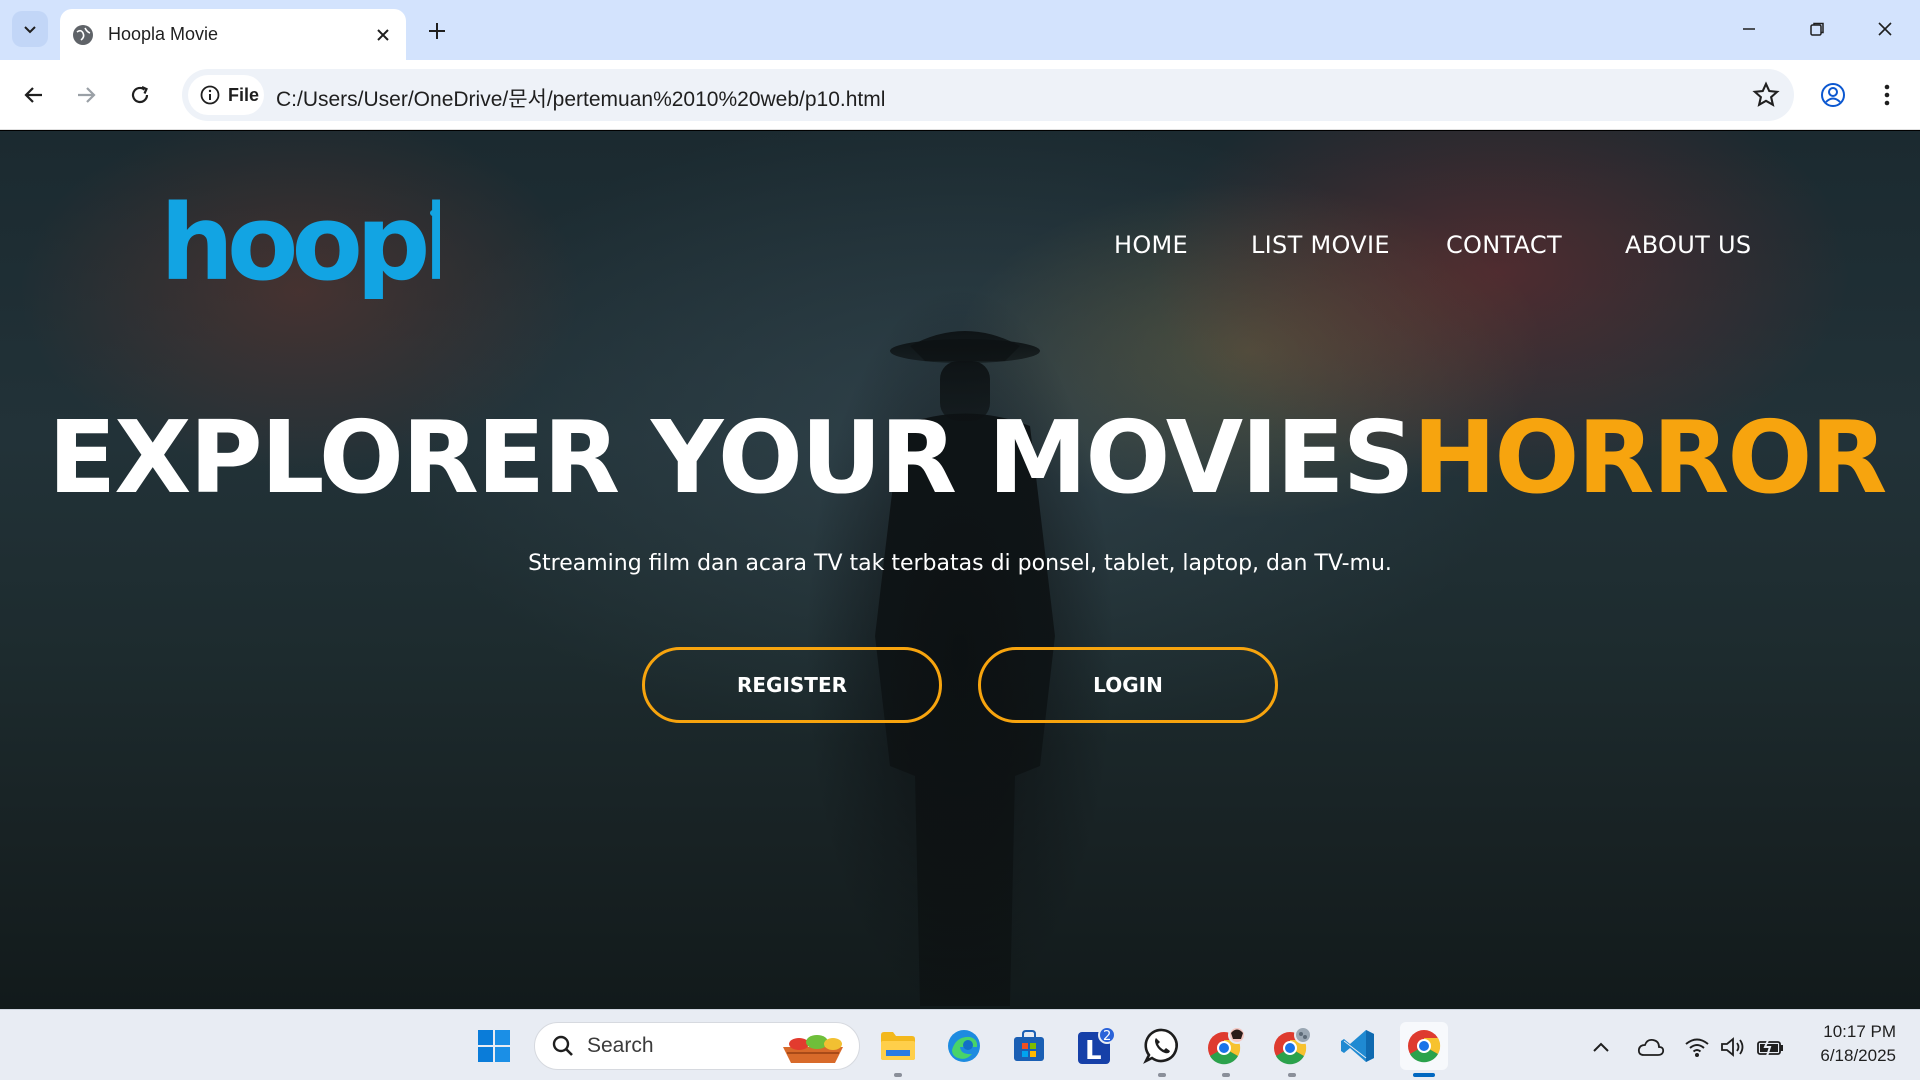 This screenshot has height=1080, width=1920. Describe the element at coordinates (1160, 1046) in the screenshot. I see `whatsapp-icon` at that location.